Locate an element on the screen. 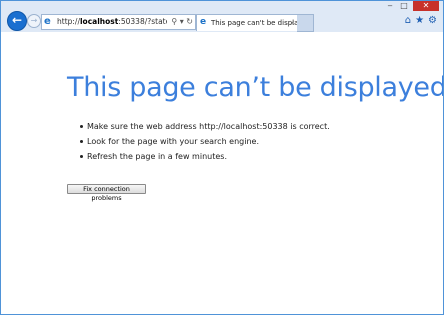  close-window-button: ✕ is located at coordinates (426, 6).